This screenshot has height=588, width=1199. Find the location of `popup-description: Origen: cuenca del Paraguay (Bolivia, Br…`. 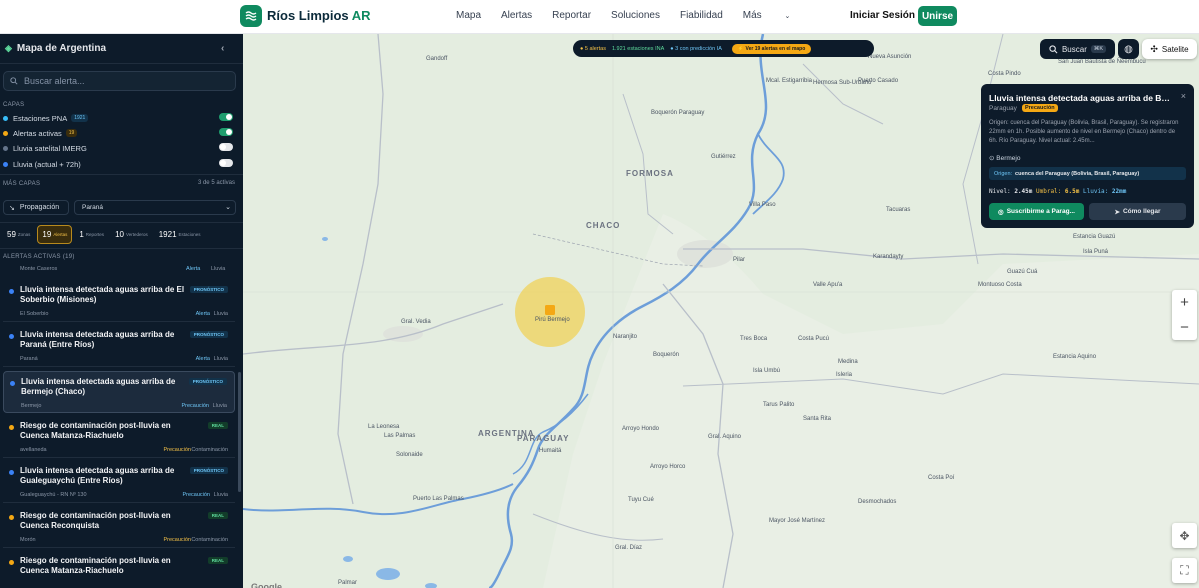

popup-description: Origen: cuenca del Paraguay (Bolivia, Br… is located at coordinates (1084, 132).